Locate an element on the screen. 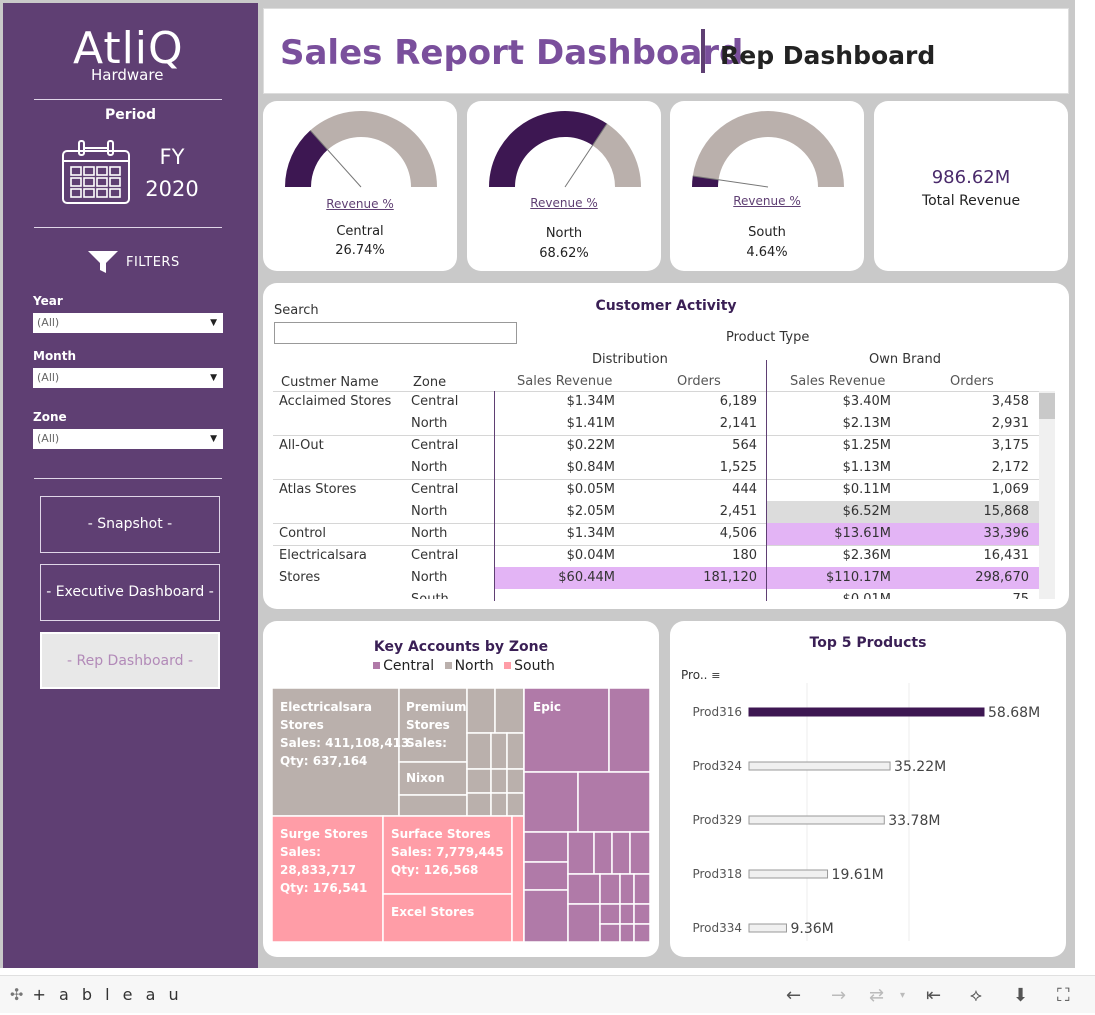 This screenshot has height=1015, width=1095. category-tick-label: Prod334 is located at coordinates (717, 928).